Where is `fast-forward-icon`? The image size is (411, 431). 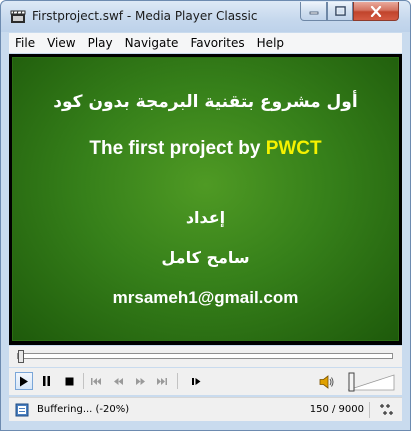 fast-forward-icon is located at coordinates (140, 381).